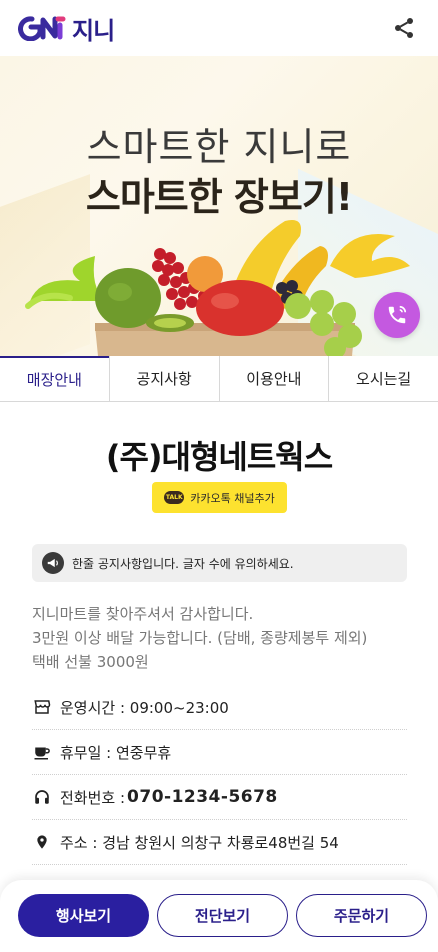 Image resolution: width=438 pixels, height=952 pixels. Describe the element at coordinates (219, 457) in the screenshot. I see `store-name: (주)대형네트웍스` at that location.